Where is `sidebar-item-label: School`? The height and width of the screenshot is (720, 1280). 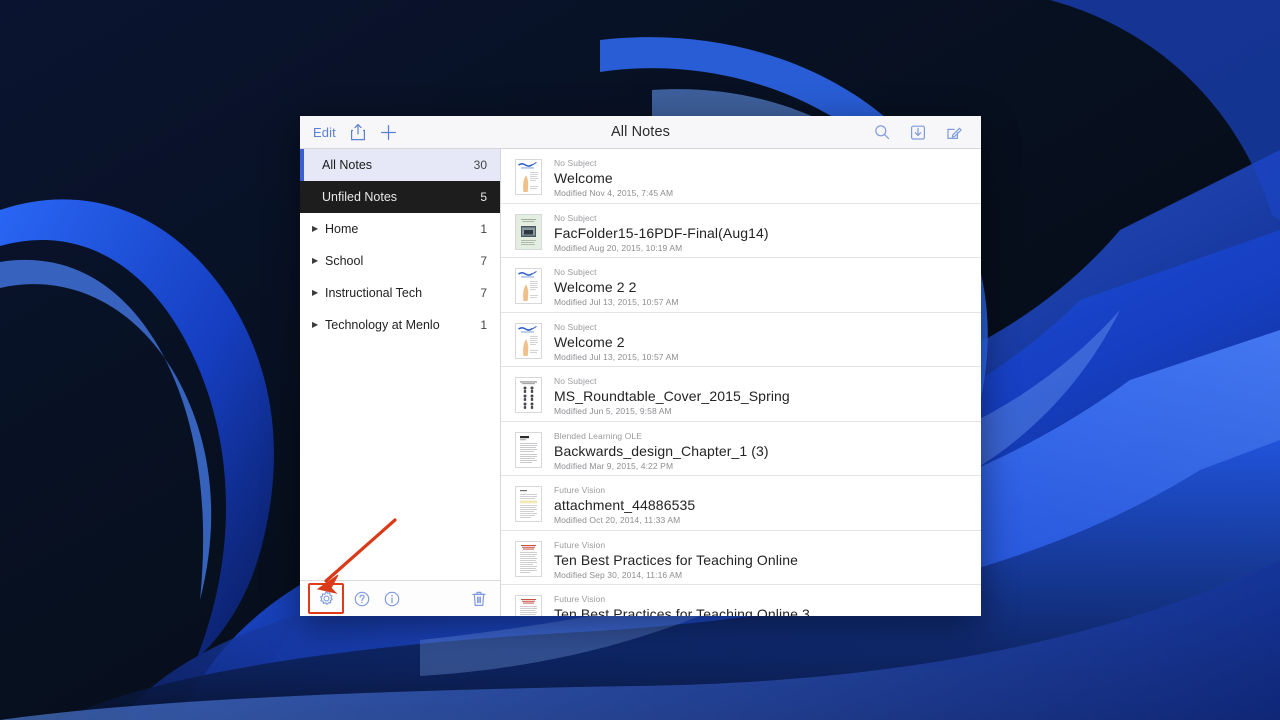 sidebar-item-label: School is located at coordinates (344, 261).